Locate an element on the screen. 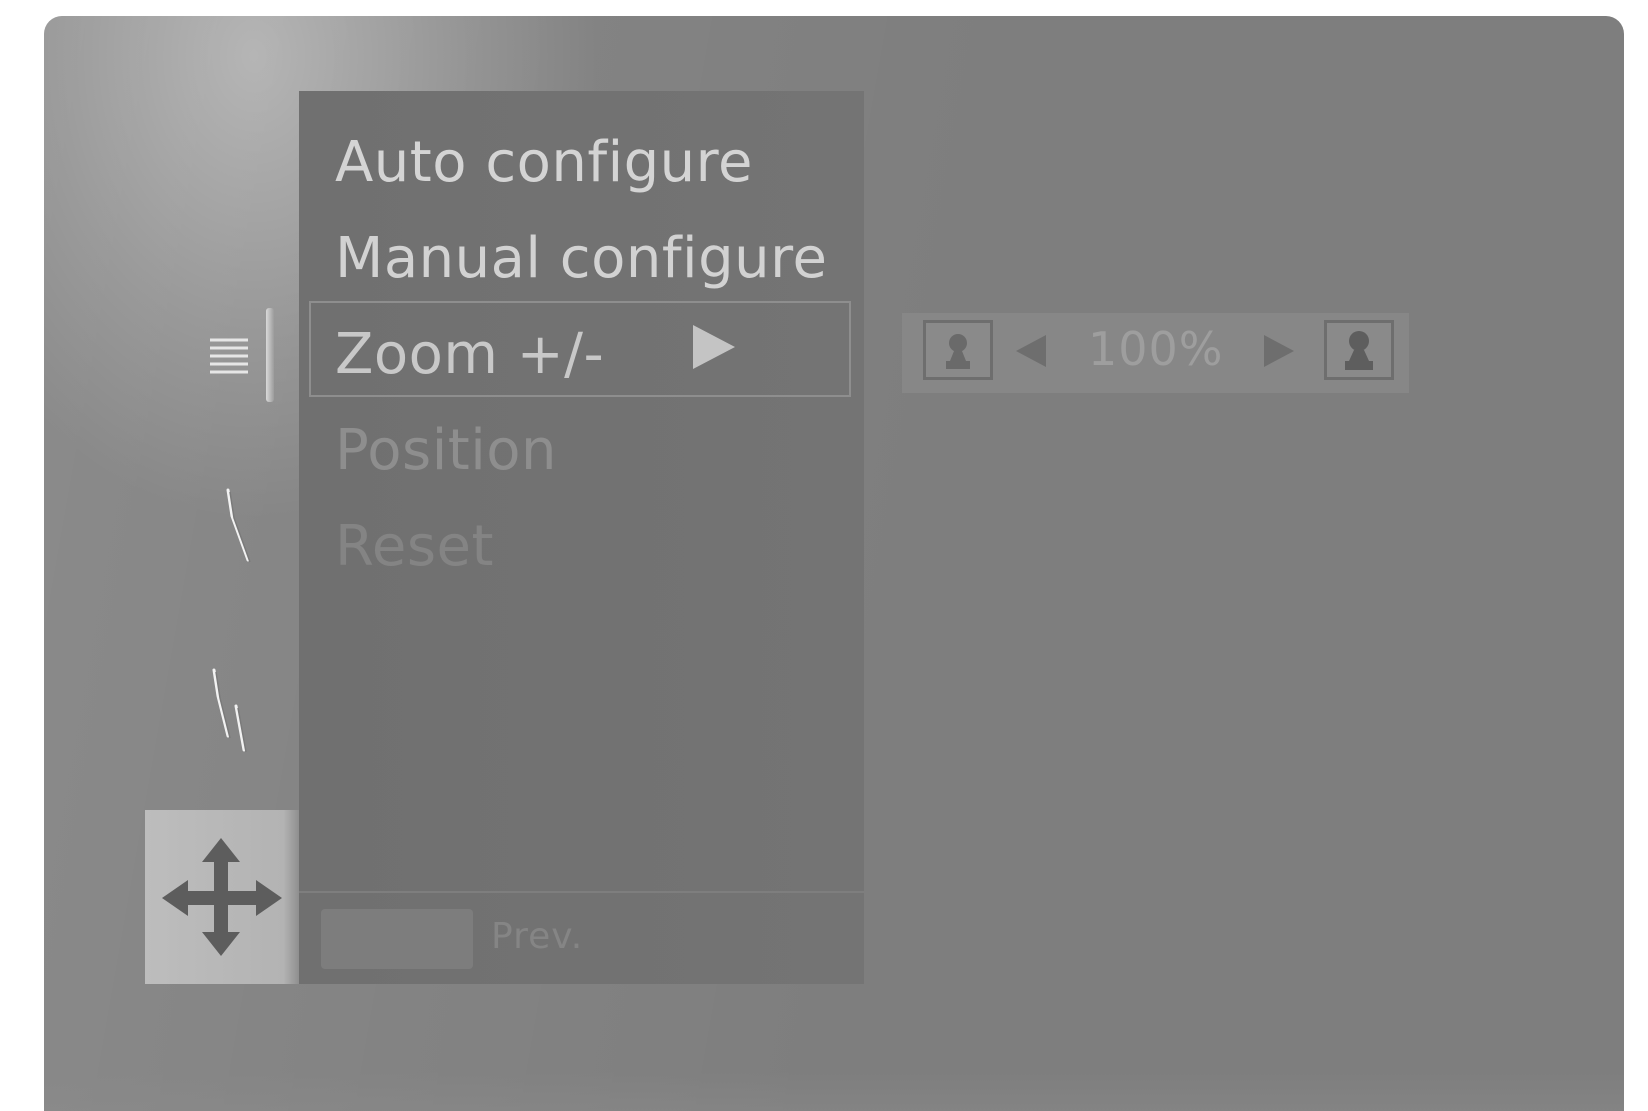  menu-lines-icon is located at coordinates (229, 356).